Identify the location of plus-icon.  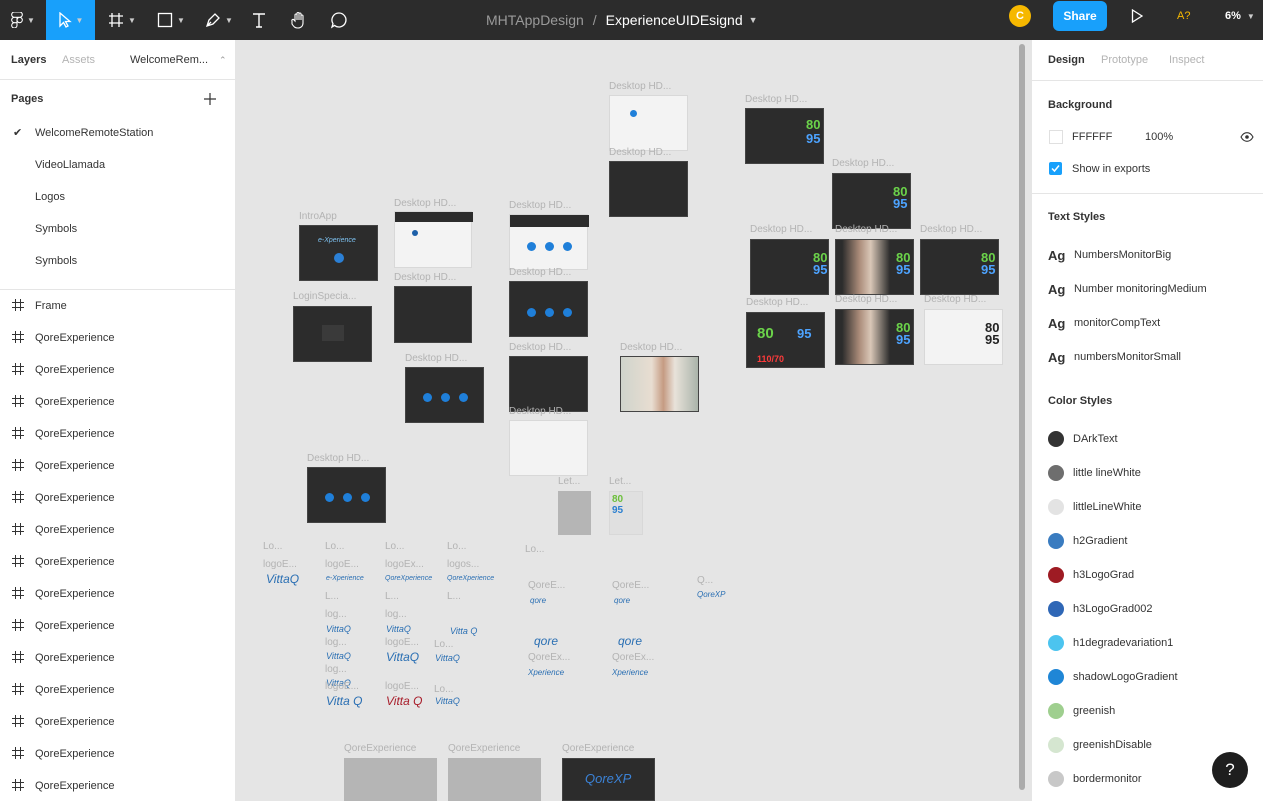
(210, 99).